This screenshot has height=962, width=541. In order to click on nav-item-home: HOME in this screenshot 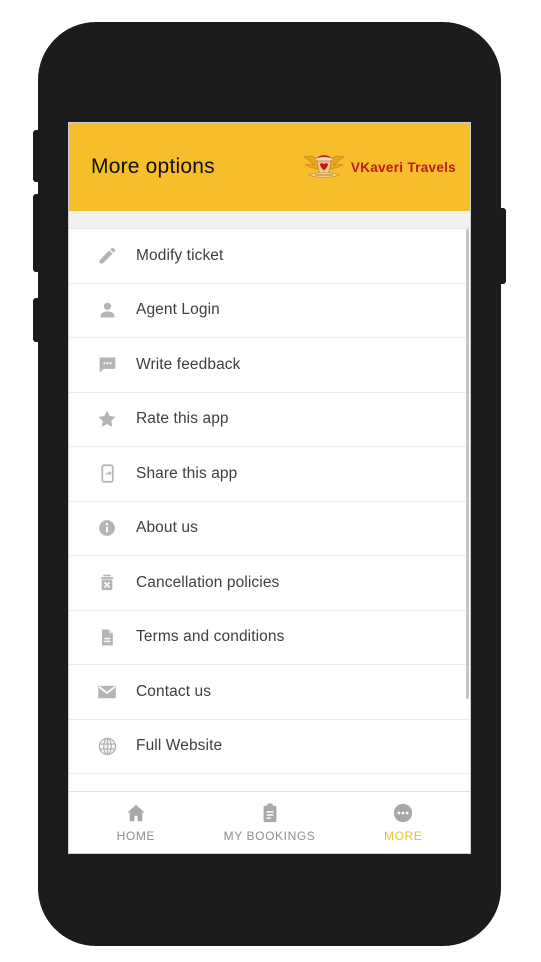, I will do `click(136, 822)`.